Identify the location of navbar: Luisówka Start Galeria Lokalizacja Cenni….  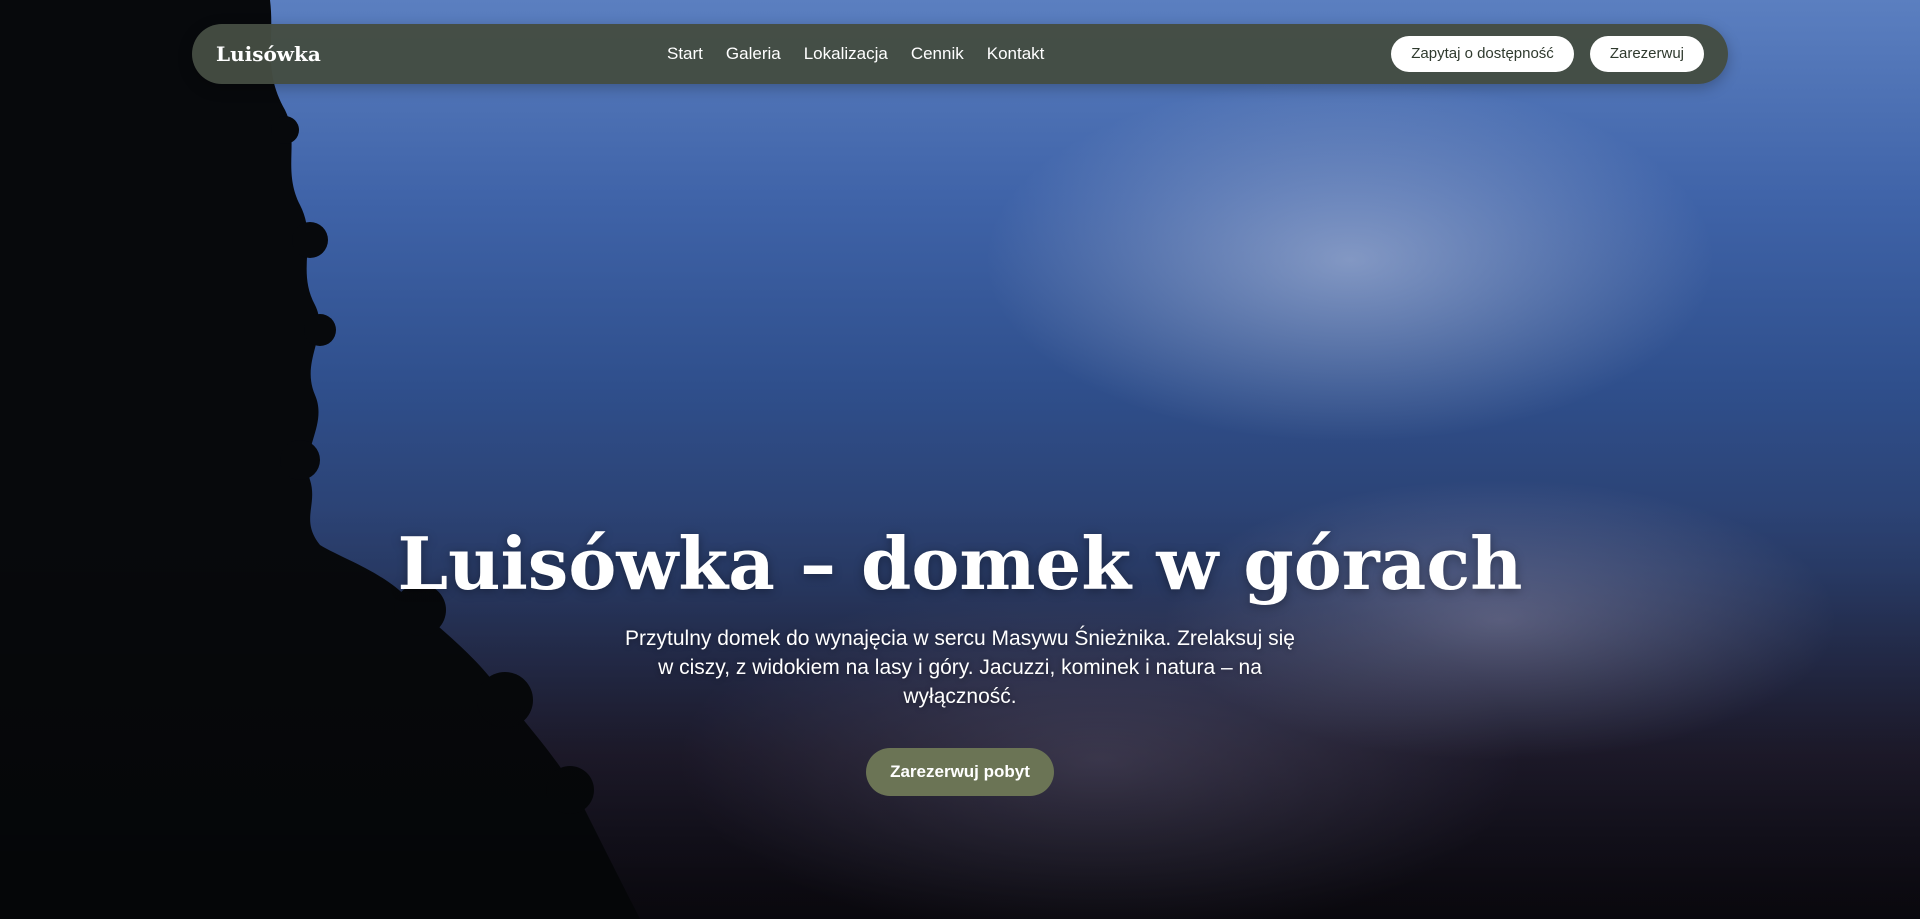
(960, 54).